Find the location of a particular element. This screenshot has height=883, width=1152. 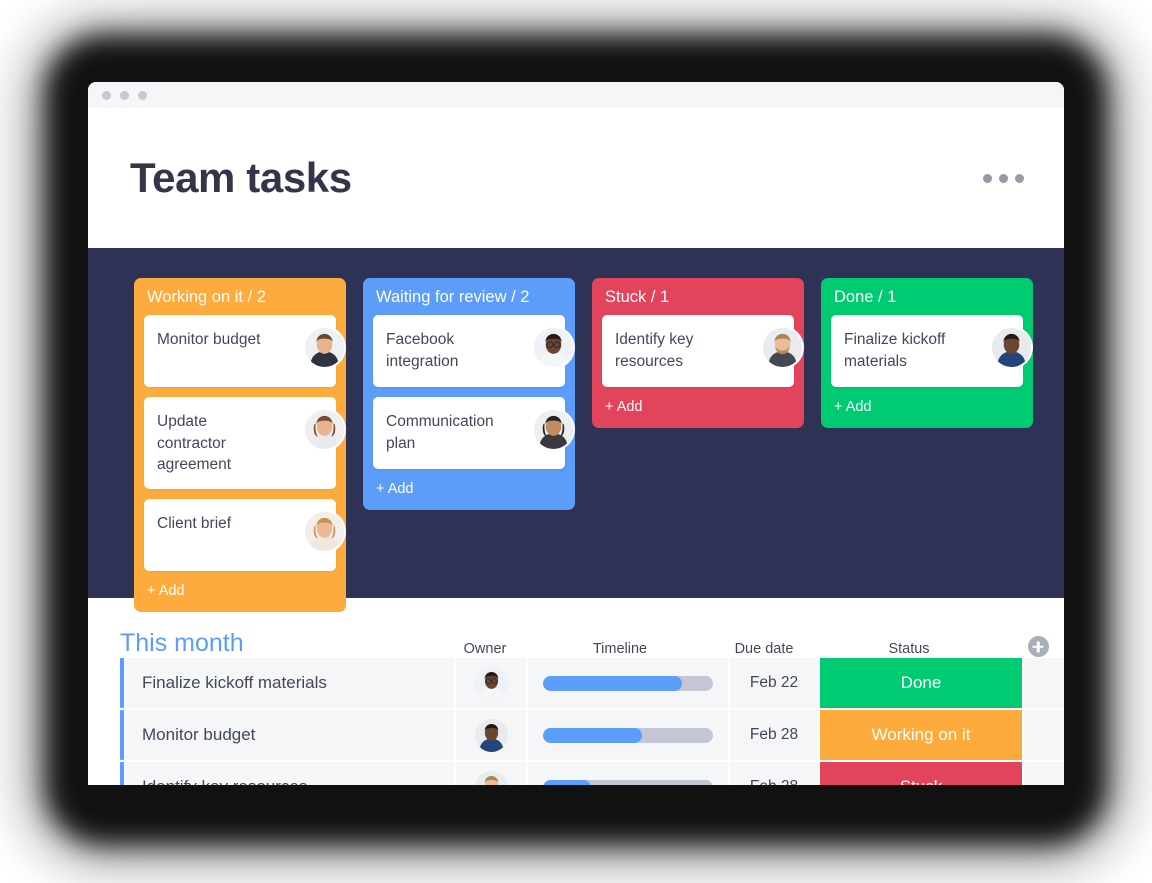

kanban-card: Finalize kickoff materials is located at coordinates (931, 351).